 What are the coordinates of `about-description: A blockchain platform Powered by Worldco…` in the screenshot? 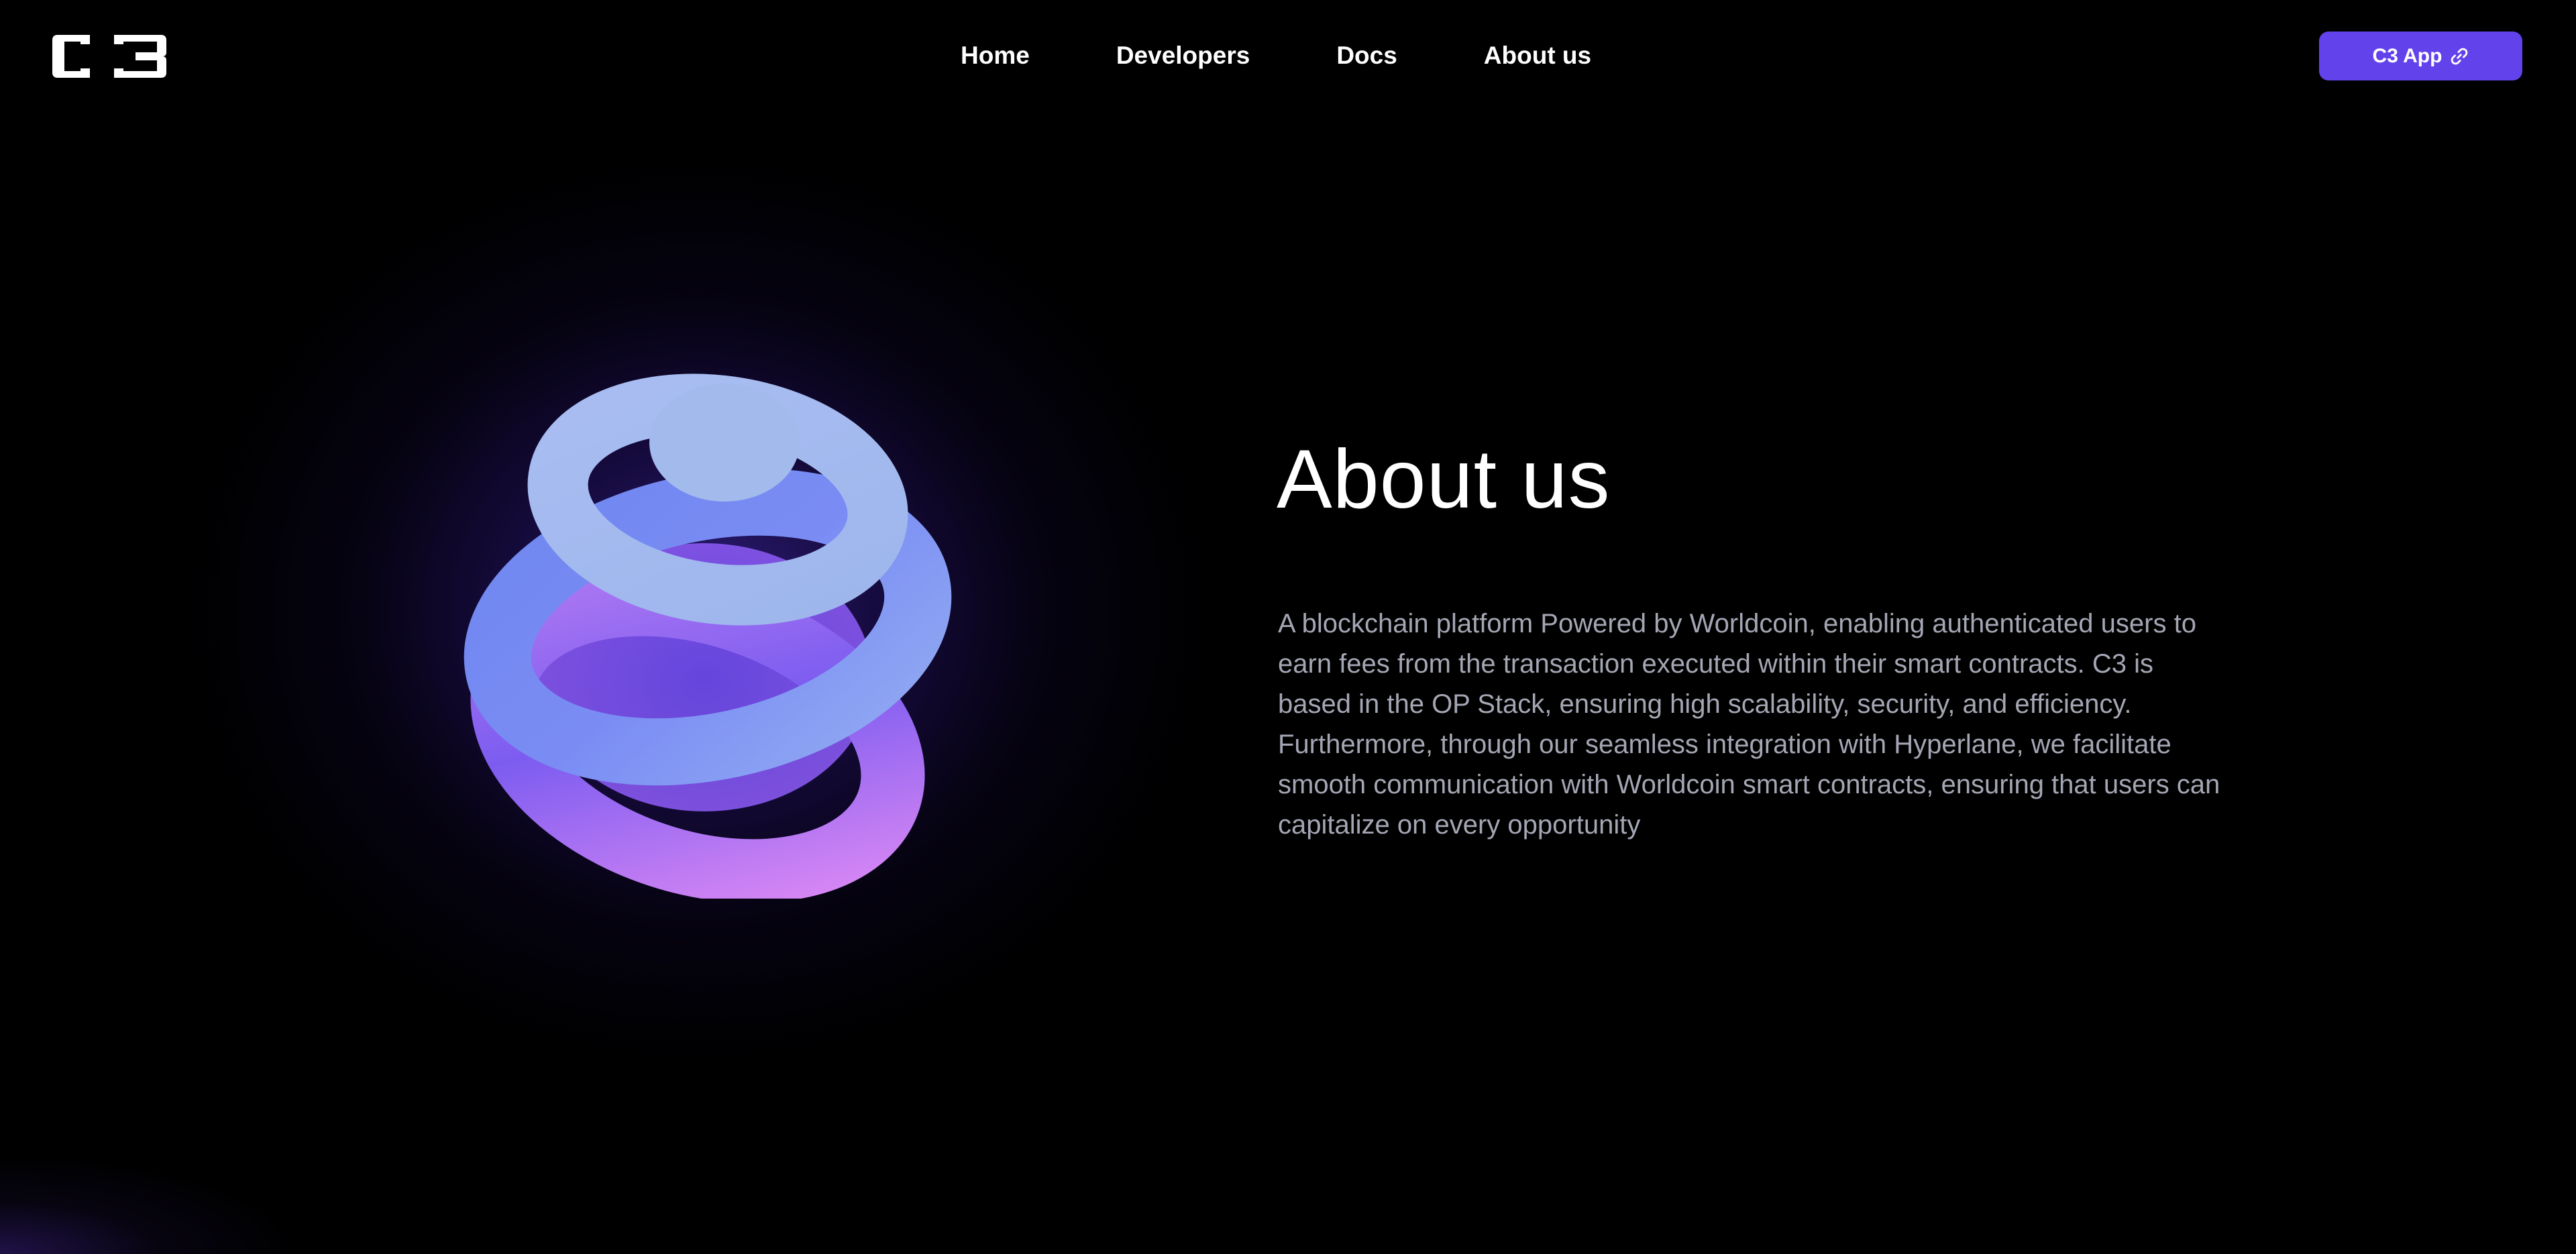 It's located at (1749, 724).